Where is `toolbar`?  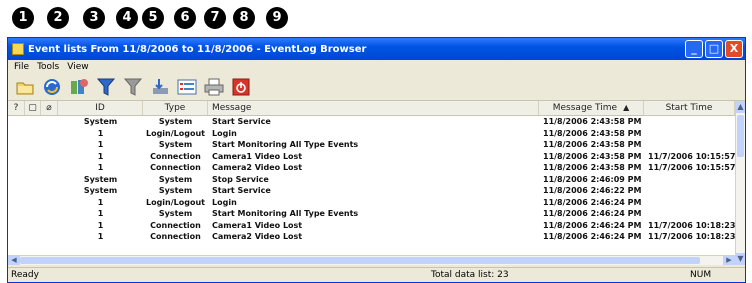
toolbar is located at coordinates (376, 87).